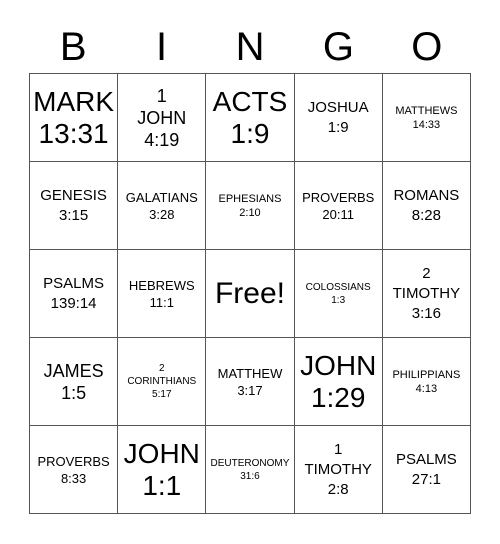 This screenshot has width=500, height=544. Describe the element at coordinates (250, 382) in the screenshot. I see `bingo-cell: MATTHEW 3:17` at that location.